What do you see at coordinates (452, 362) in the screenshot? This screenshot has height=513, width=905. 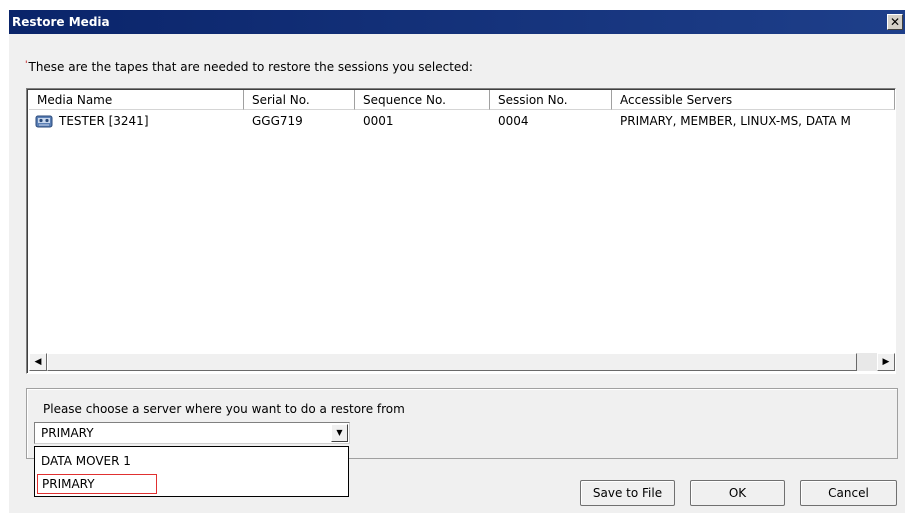 I see `scroll-thumb` at bounding box center [452, 362].